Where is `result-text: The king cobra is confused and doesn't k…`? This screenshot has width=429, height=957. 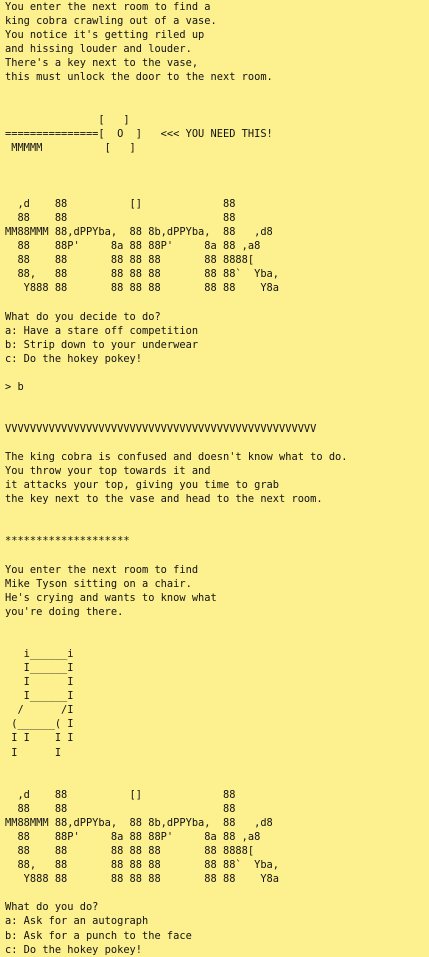
result-text: The king cobra is confused and doesn't k… is located at coordinates (176, 478).